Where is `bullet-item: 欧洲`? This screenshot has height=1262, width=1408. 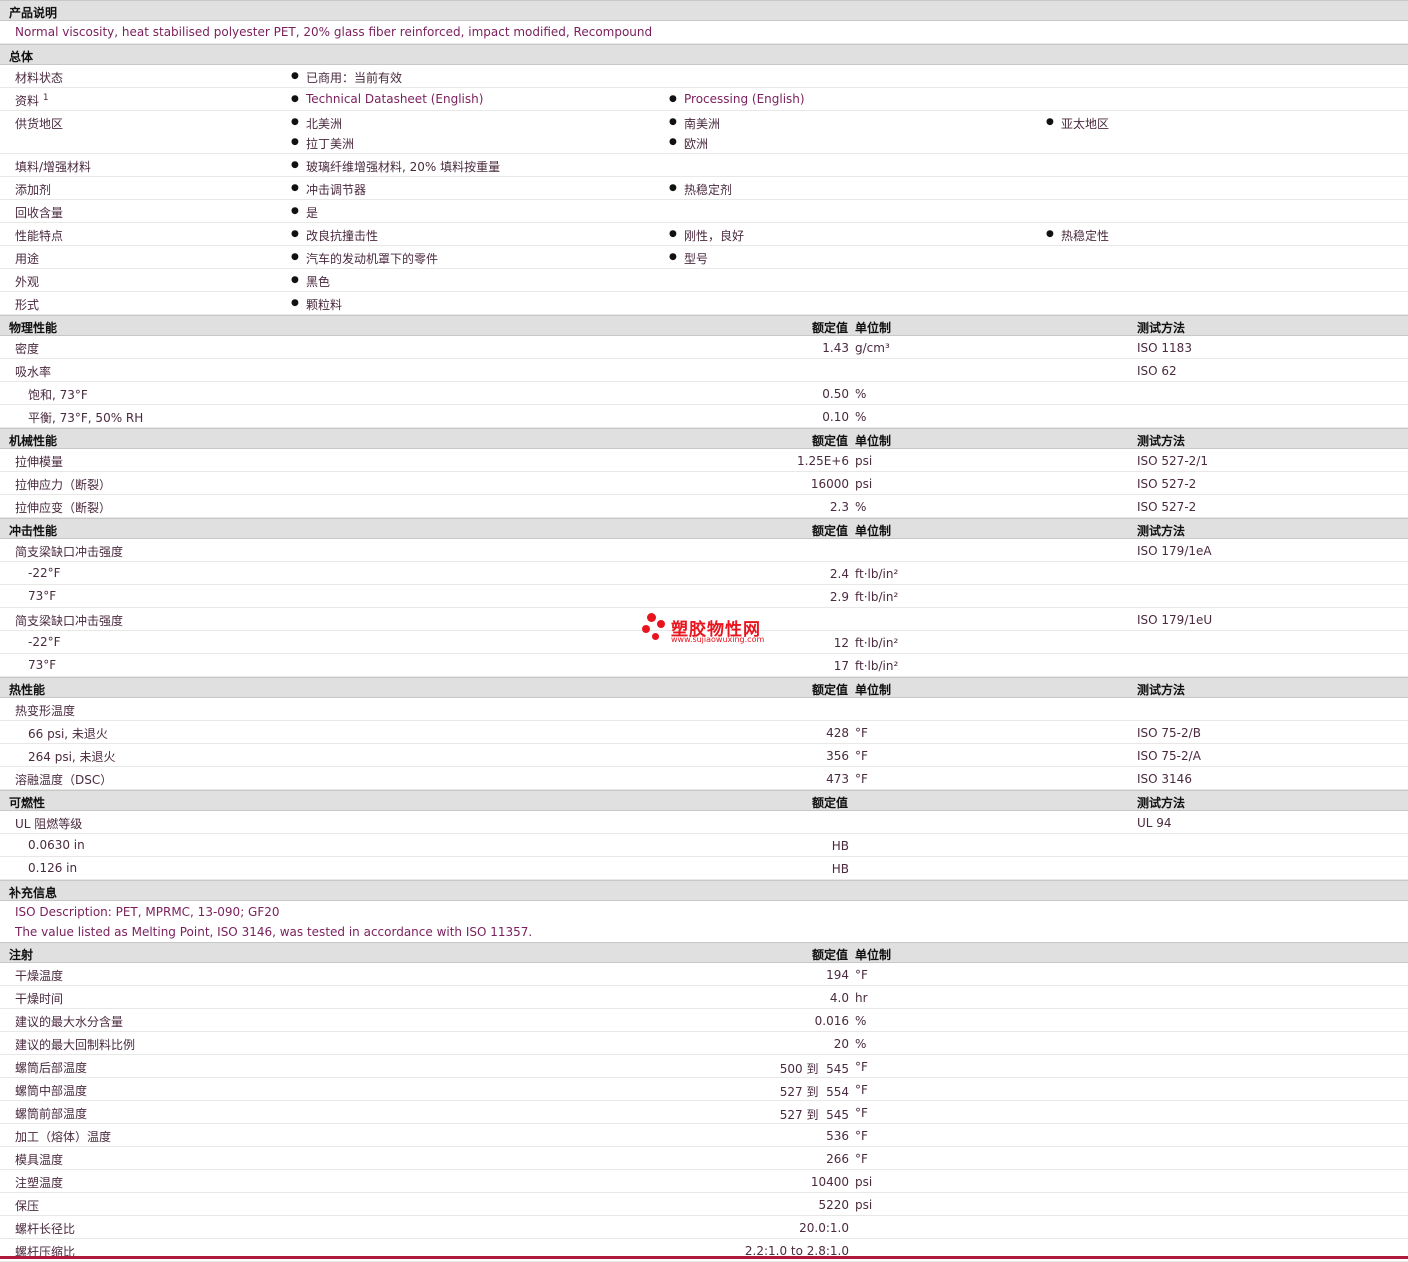
bullet-item: 欧洲 is located at coordinates (688, 143).